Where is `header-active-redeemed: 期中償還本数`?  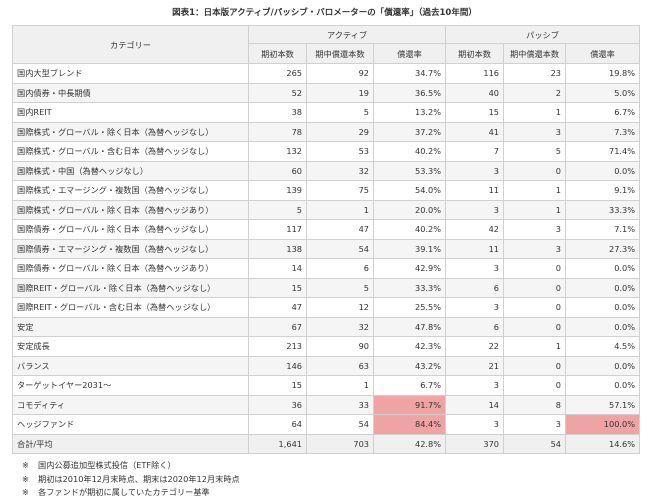
header-active-redeemed: 期中償還本数 is located at coordinates (340, 53).